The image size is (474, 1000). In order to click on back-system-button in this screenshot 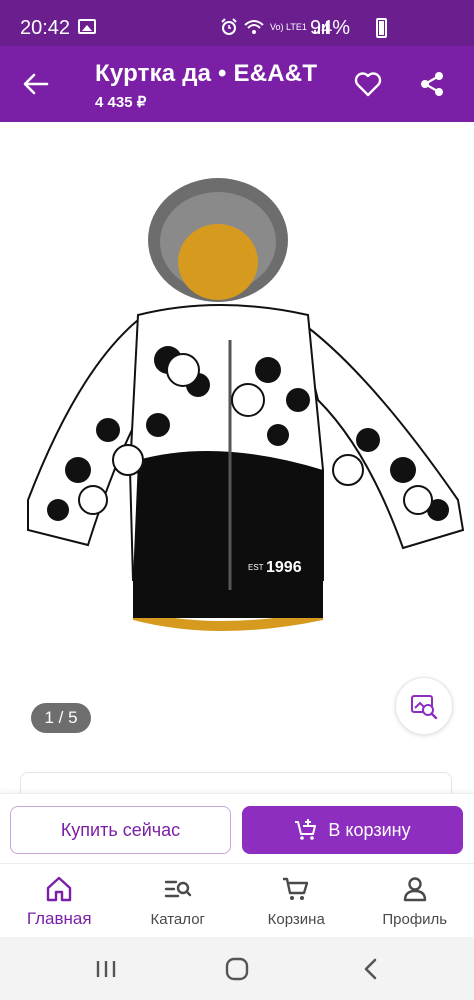, I will do `click(371, 969)`.